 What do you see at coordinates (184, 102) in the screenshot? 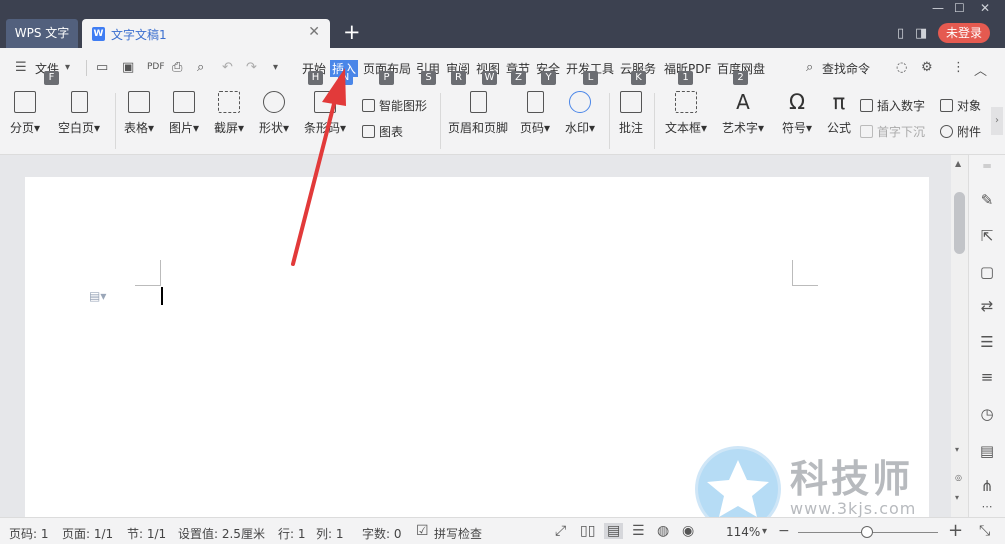
I see `picture-icon` at bounding box center [184, 102].